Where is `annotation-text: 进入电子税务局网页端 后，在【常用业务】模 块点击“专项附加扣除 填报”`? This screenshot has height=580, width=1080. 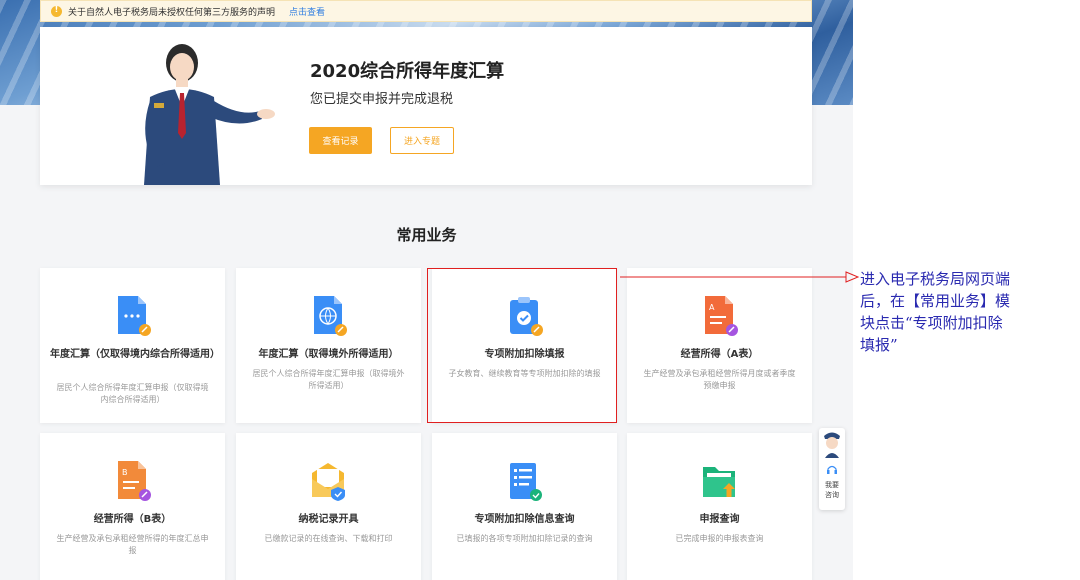
annotation-text: 进入电子税务局网页端 后，在【常用业务】模 块点击“专项附加扣除 填报” is located at coordinates (966, 312).